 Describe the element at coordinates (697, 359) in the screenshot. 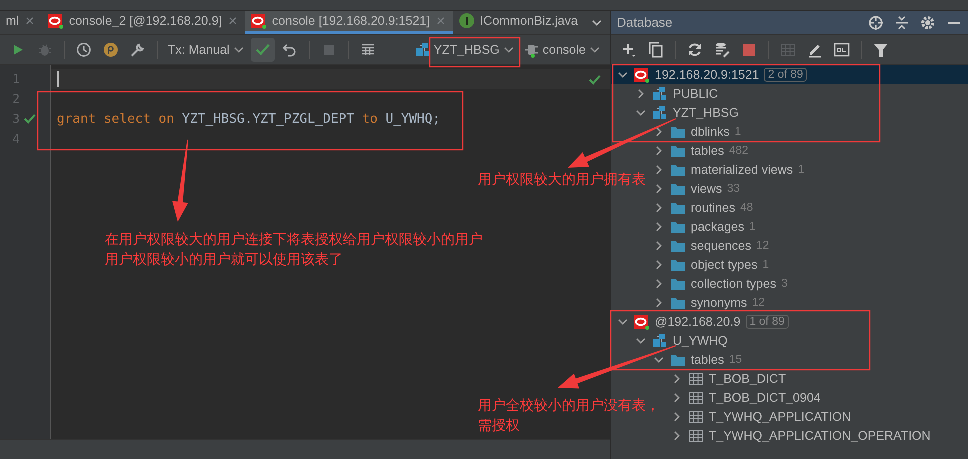

I see `tree-item: tables 15` at that location.